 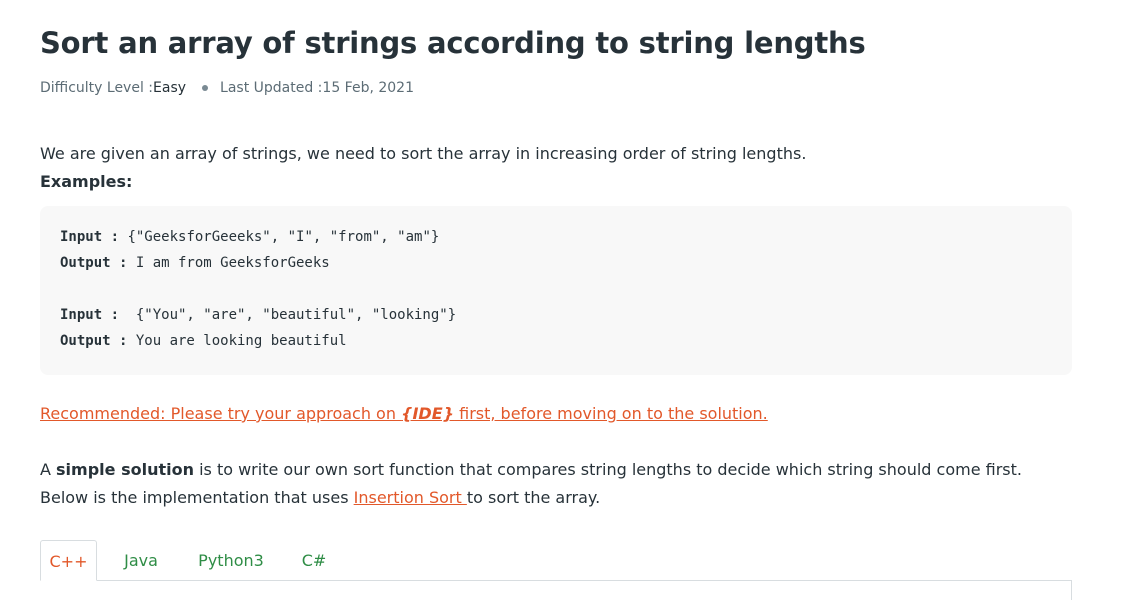 I want to click on recommended-text-before: Recommended: Please try your approach on, so click(x=221, y=413).